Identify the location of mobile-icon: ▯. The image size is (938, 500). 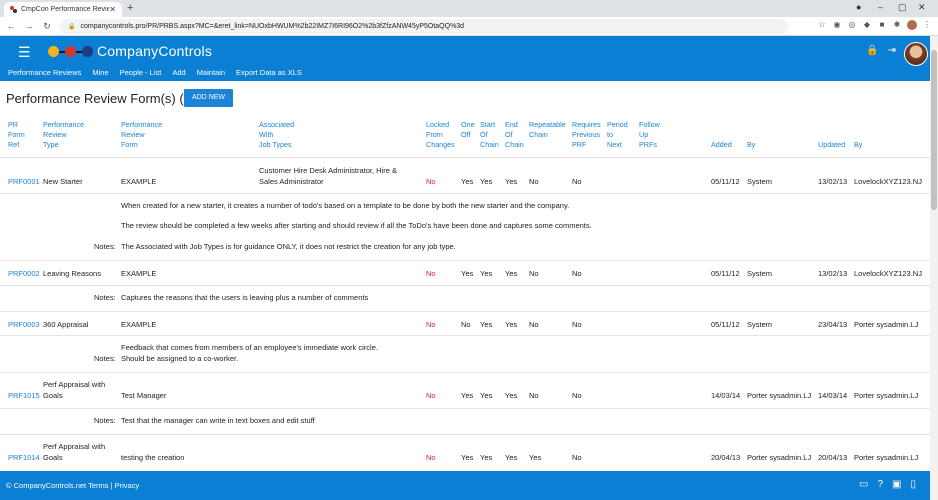
(913, 484).